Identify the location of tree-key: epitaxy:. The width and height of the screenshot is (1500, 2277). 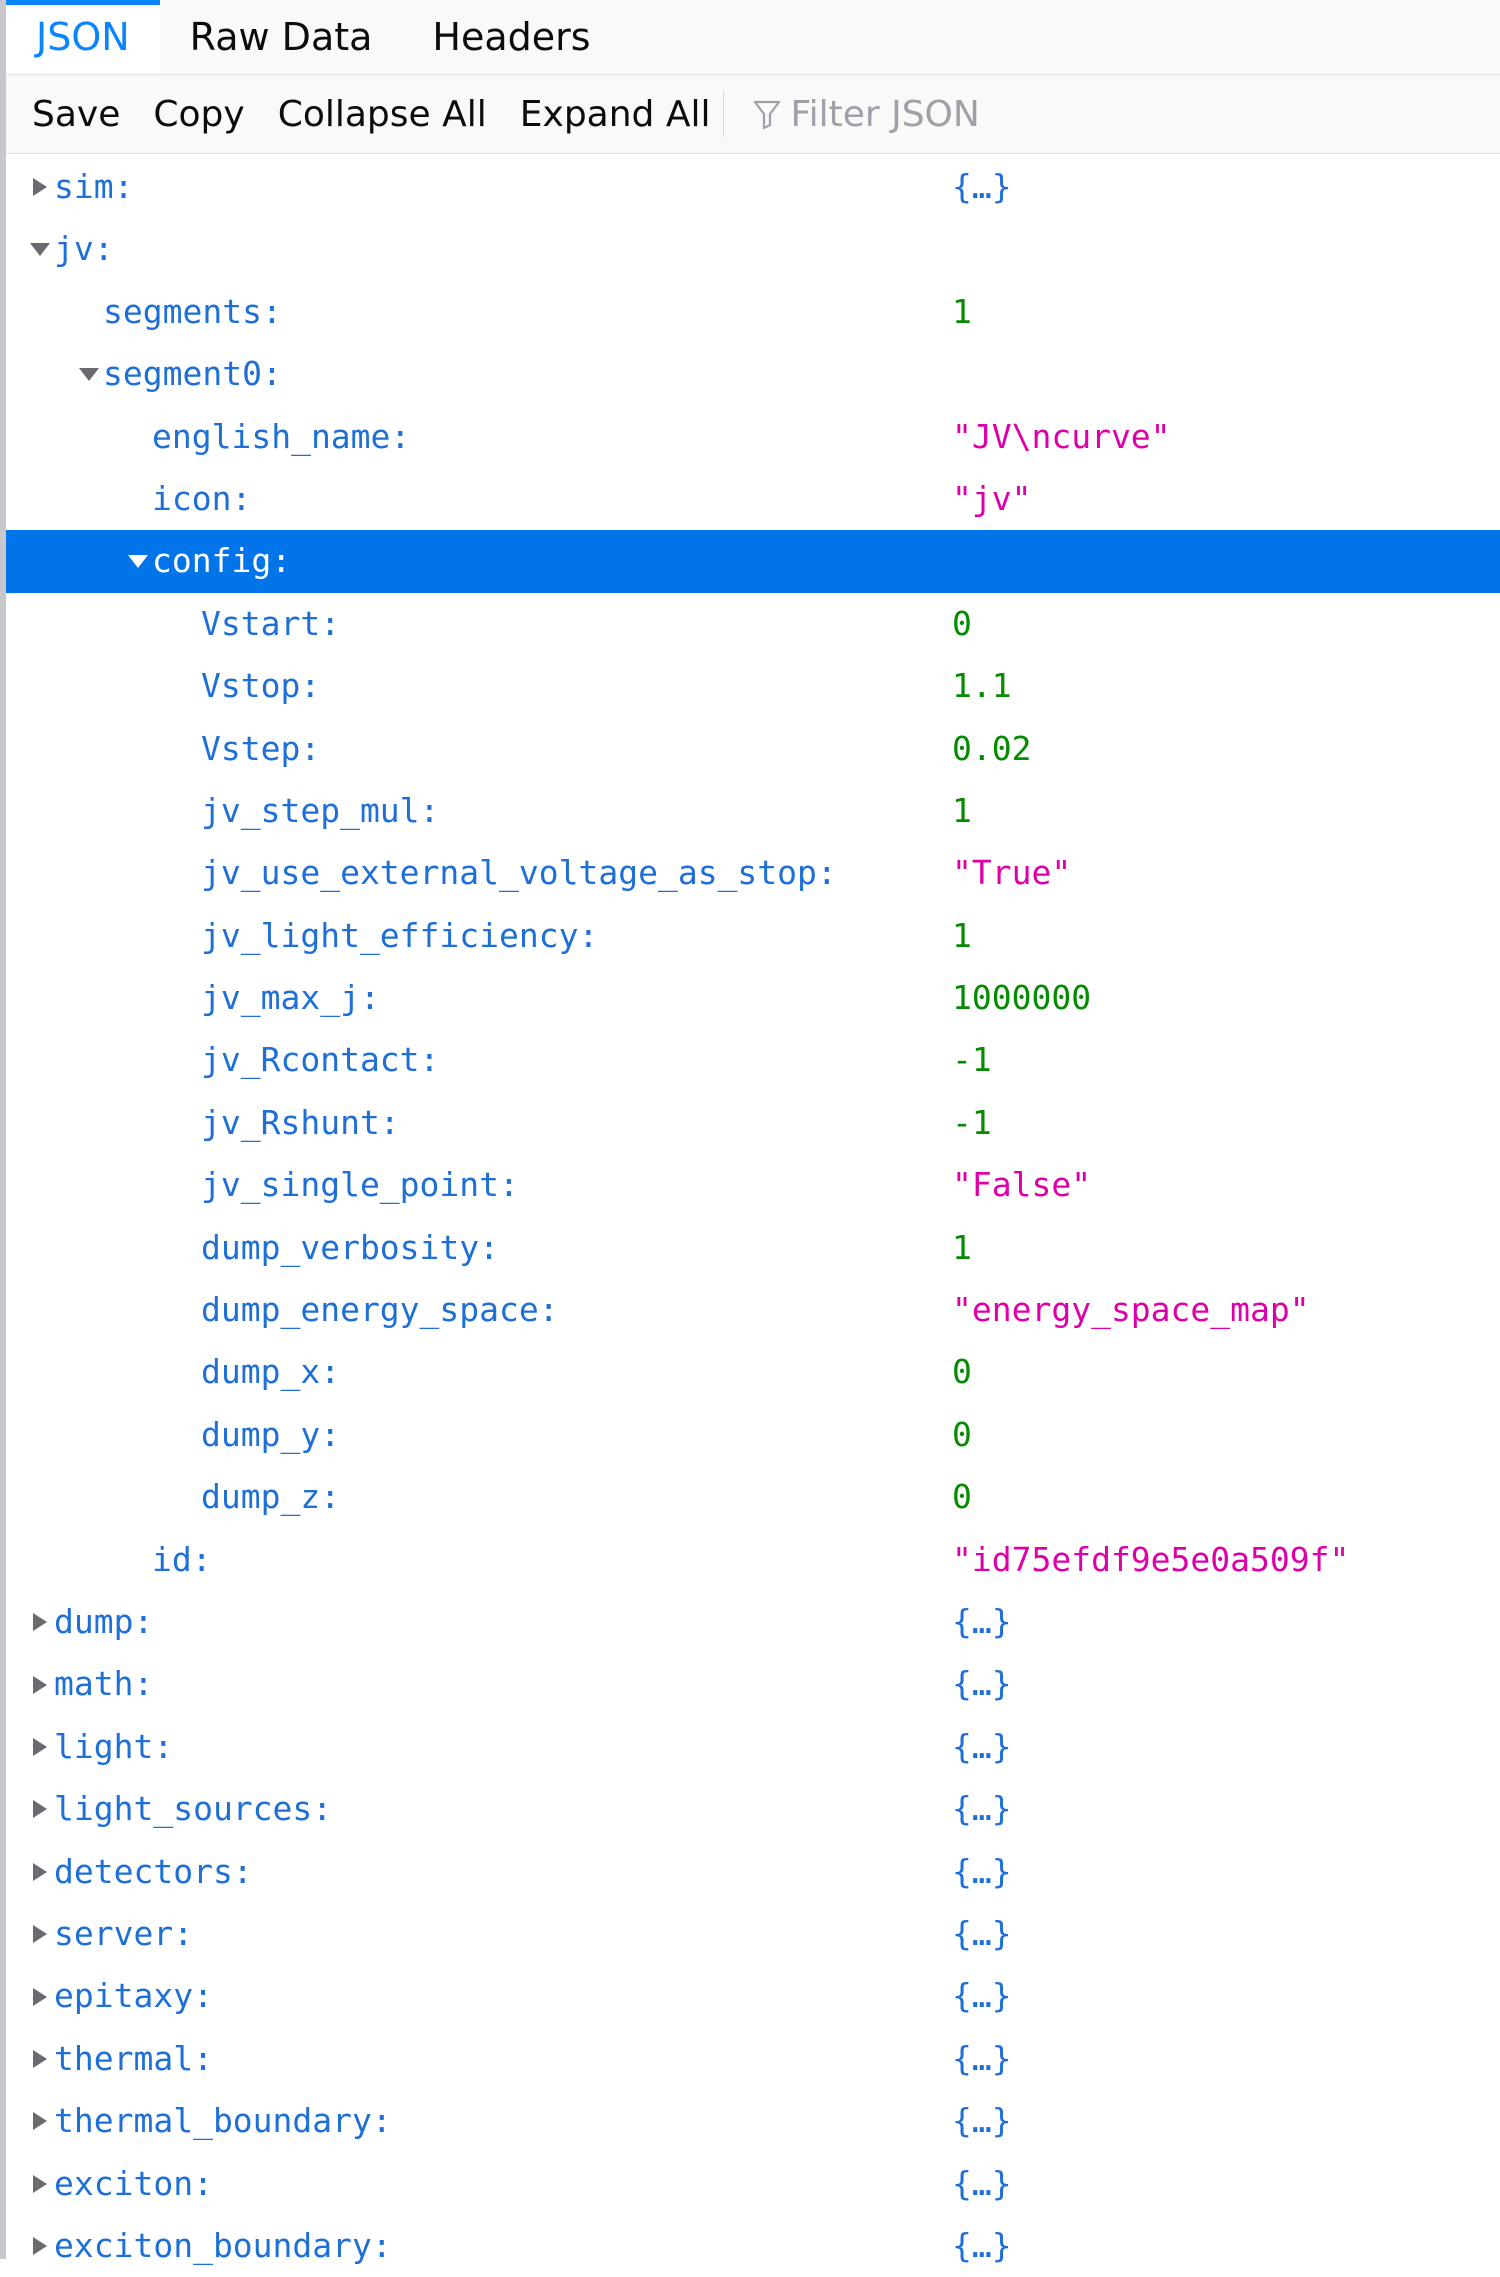
(133, 1996).